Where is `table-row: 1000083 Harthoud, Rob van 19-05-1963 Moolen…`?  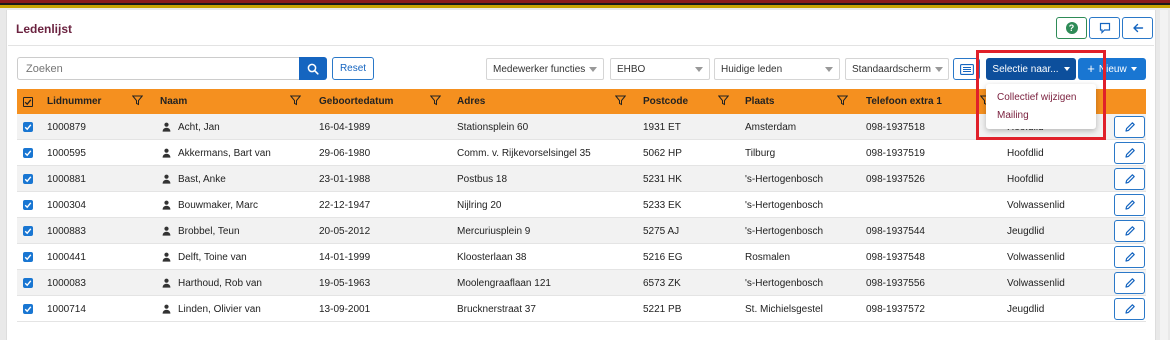
table-row: 1000083 Harthoud, Rob van 19-05-1963 Moolen… is located at coordinates (581, 283).